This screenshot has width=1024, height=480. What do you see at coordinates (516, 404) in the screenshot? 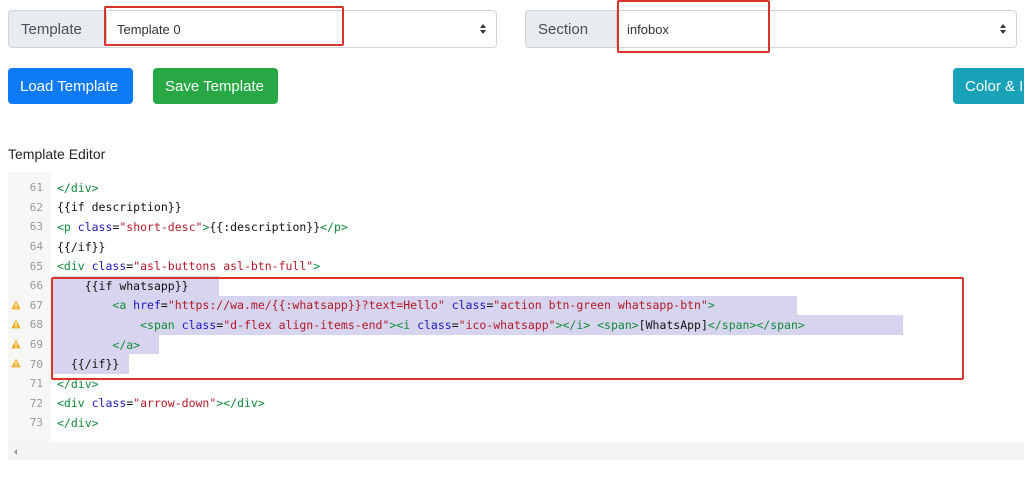
I see `code-line: 72 <div class="arrow-down"></div>` at bounding box center [516, 404].